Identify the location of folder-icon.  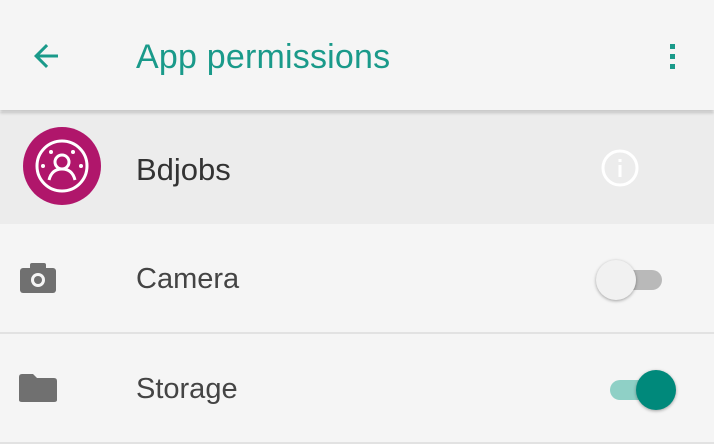
(38, 388).